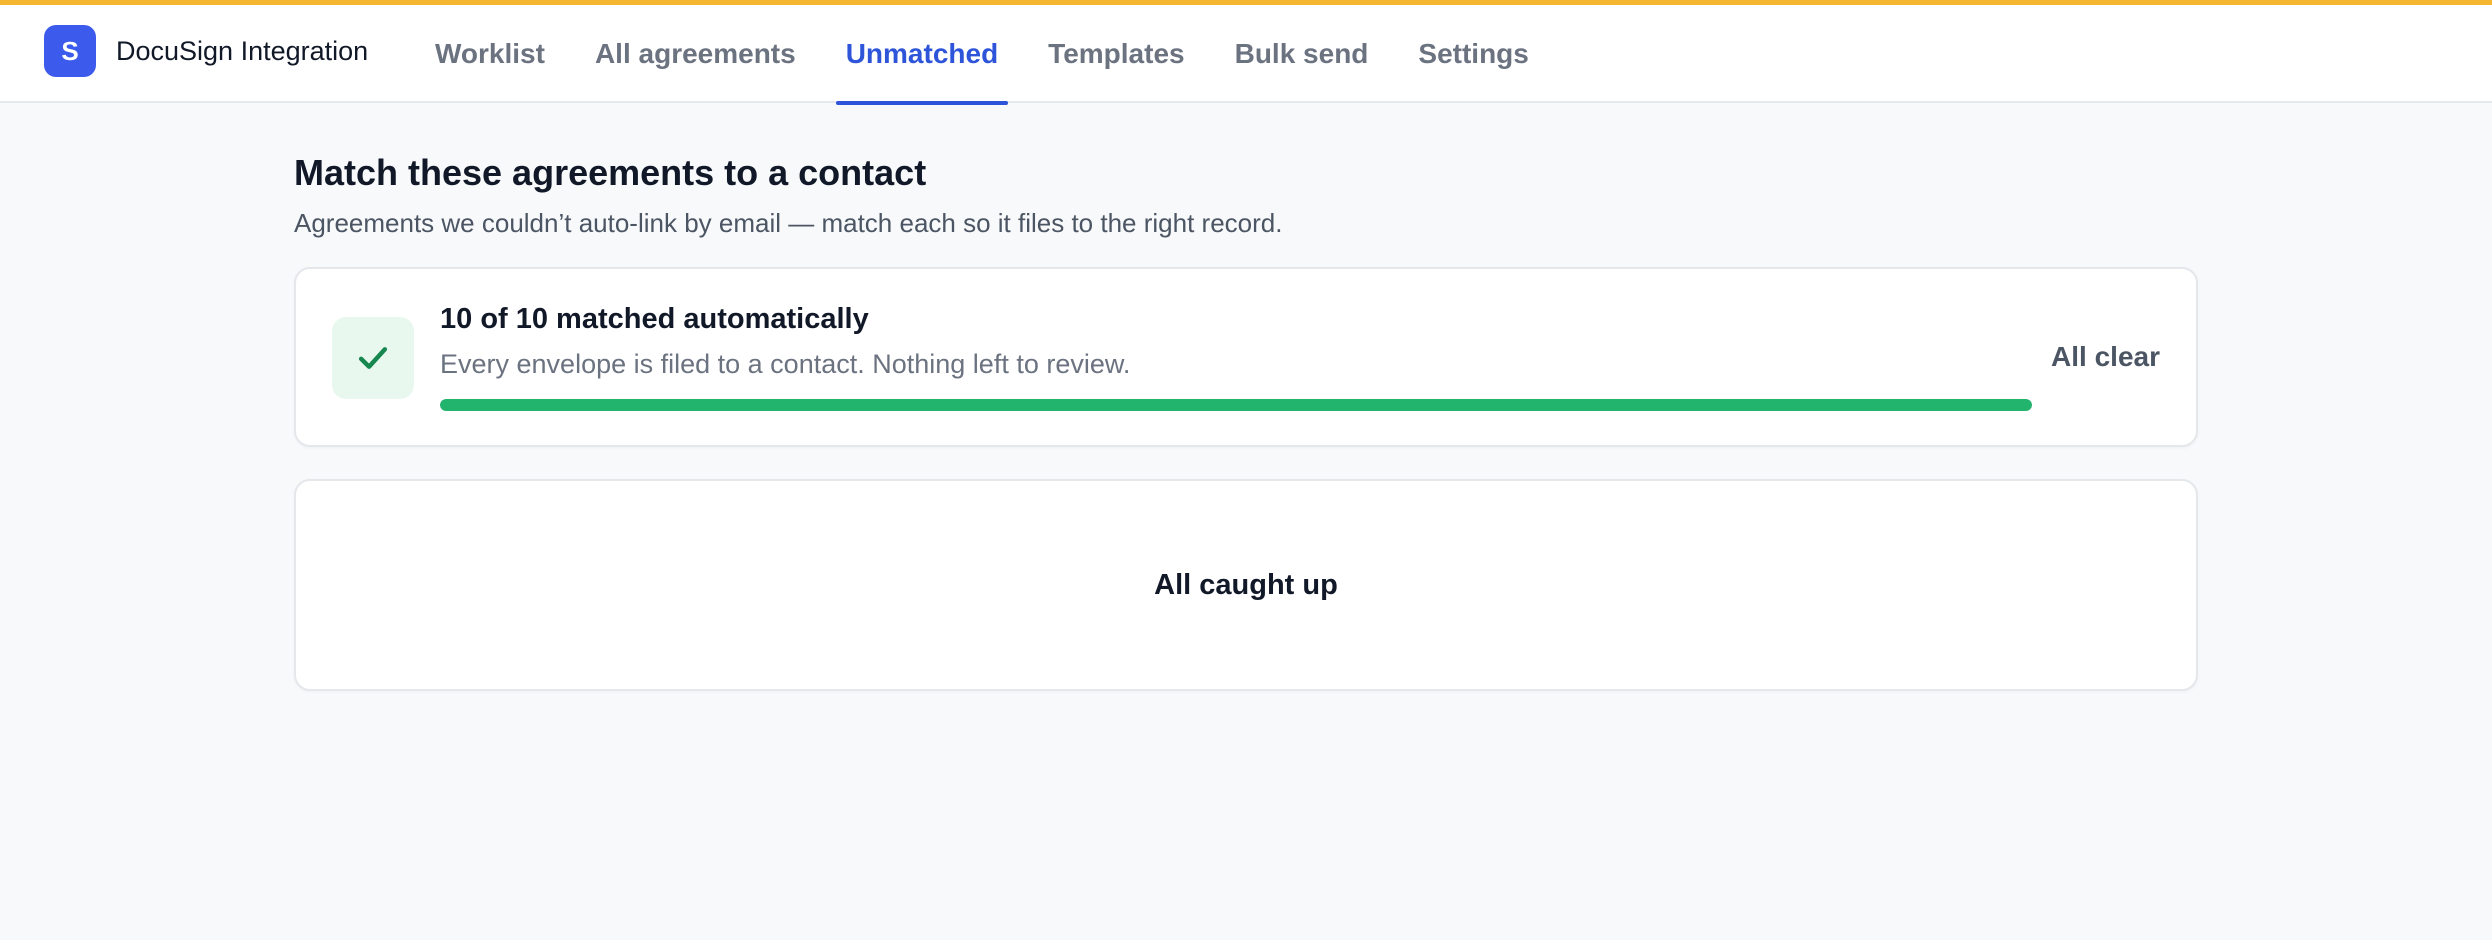 The height and width of the screenshot is (940, 2492). Describe the element at coordinates (2105, 356) in the screenshot. I see `status-badge: All clear` at that location.